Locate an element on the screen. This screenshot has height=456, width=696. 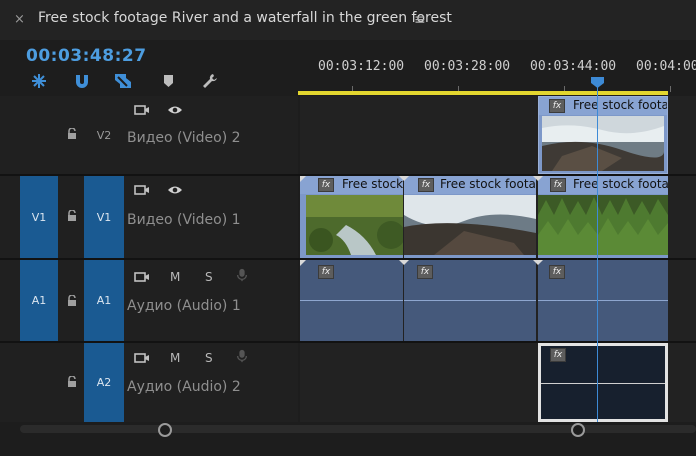
clip-name: Free stock footag is located at coordinates (620, 105).